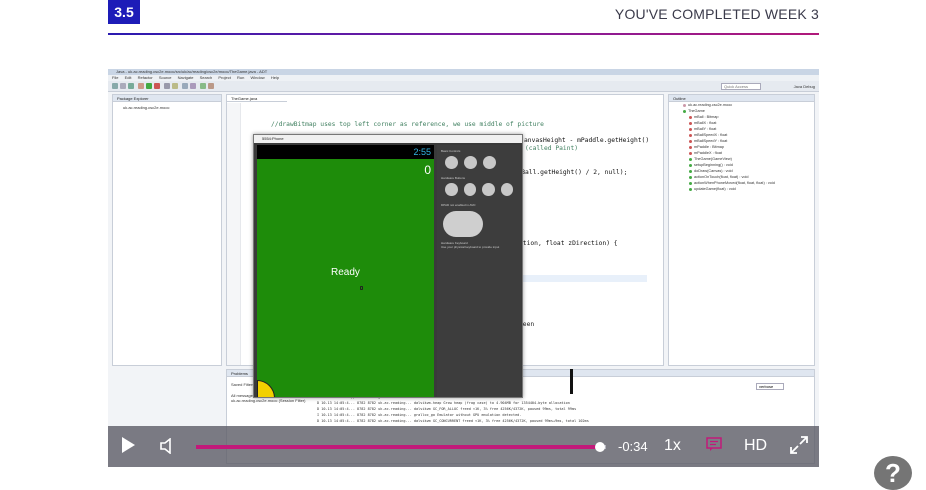 Image resolution: width=926 pixels, height=490 pixels. I want to click on emulator-title: 5554:Phone, so click(388, 139).